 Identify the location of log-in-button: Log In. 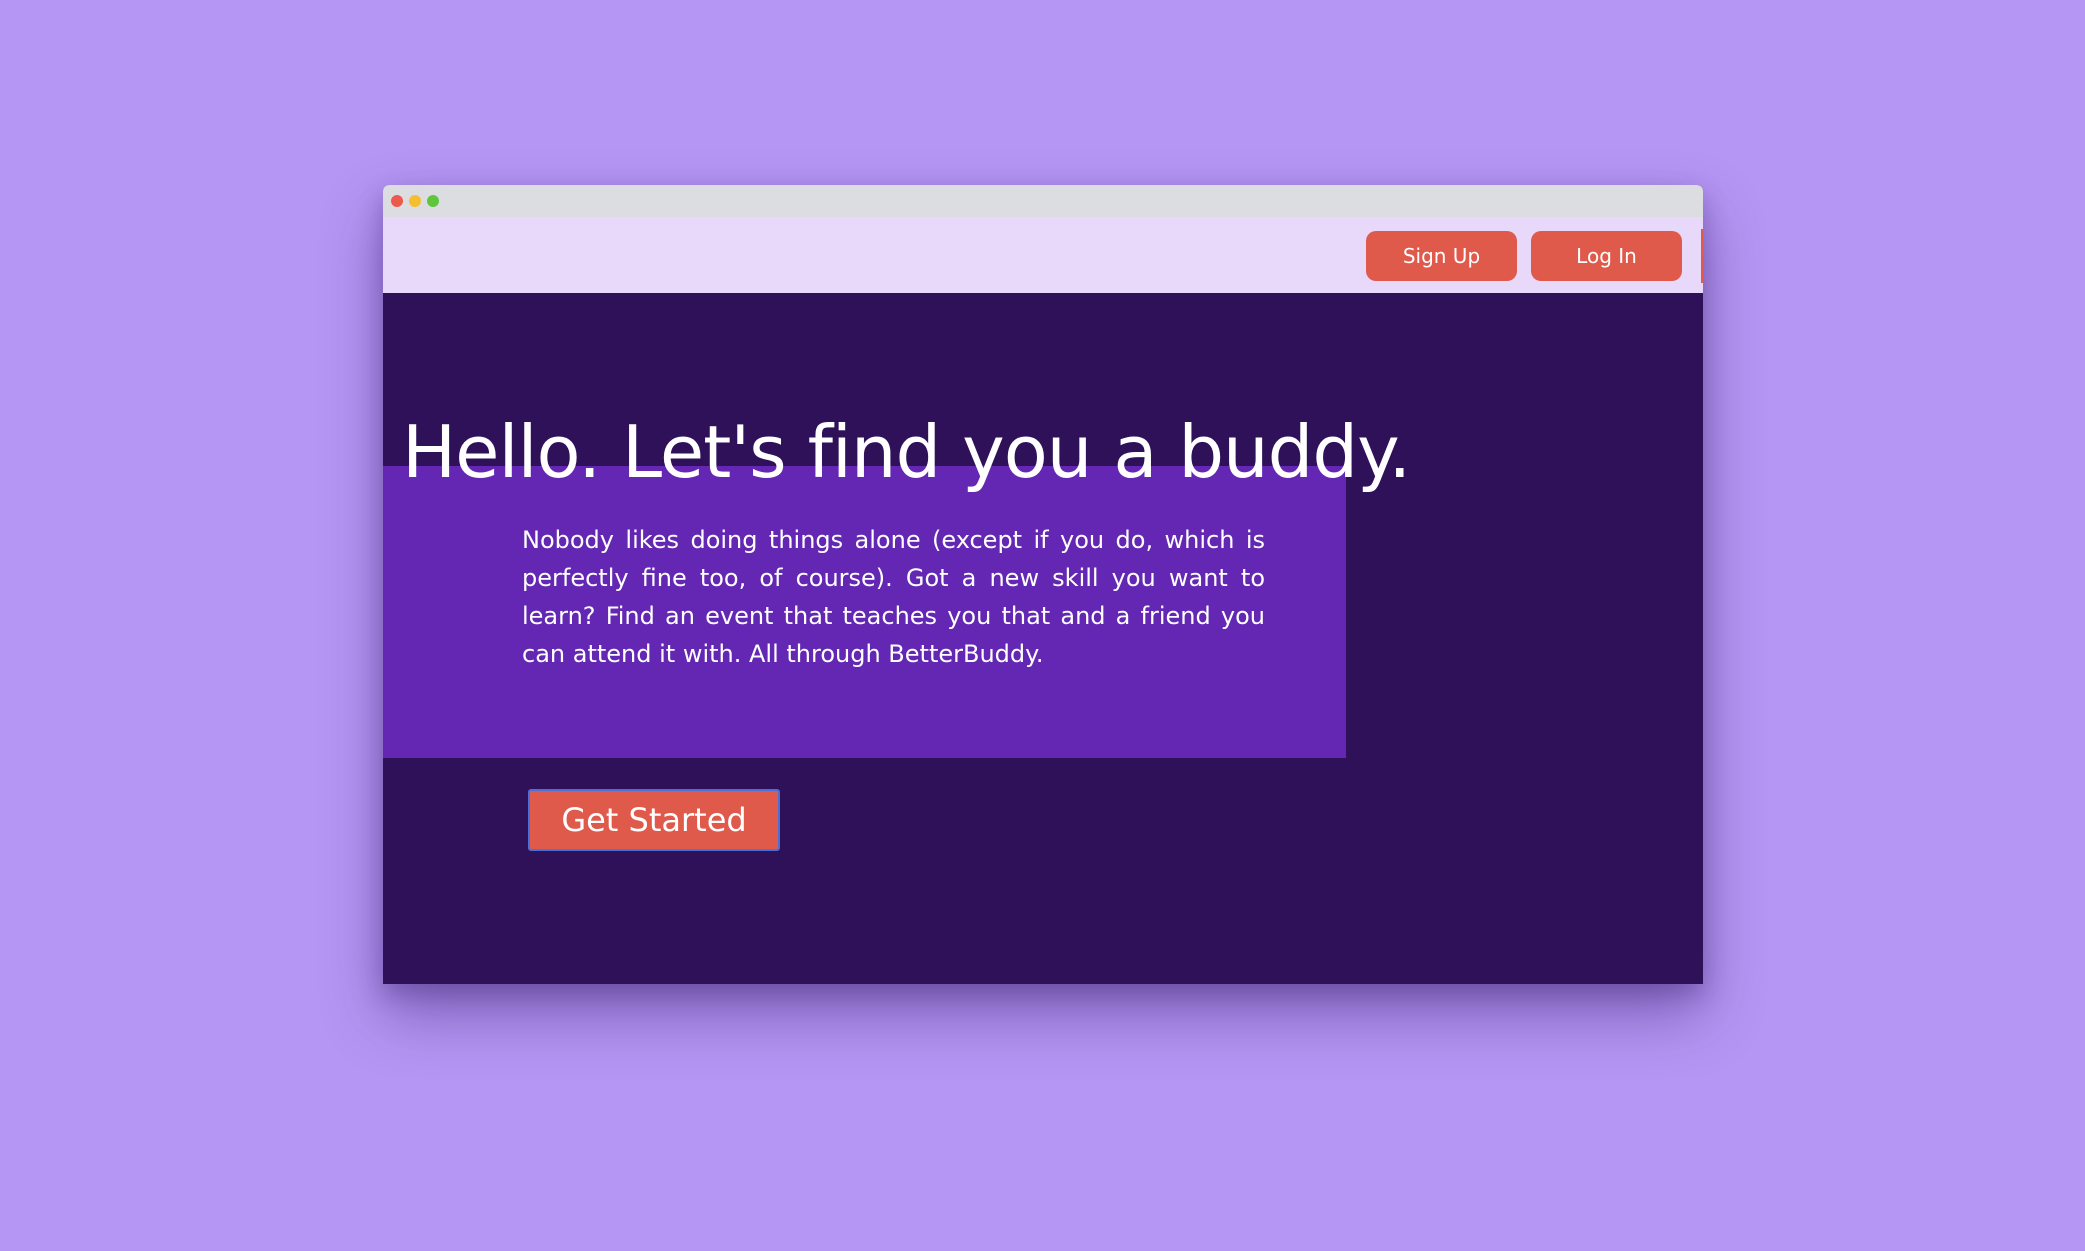
(1606, 256).